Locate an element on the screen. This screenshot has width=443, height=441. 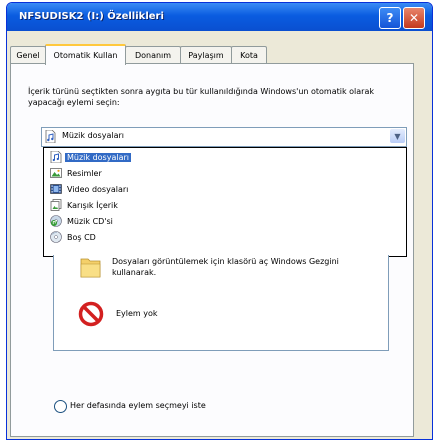
content-type-select: Müzik dosyaları ▼ is located at coordinates (224, 137).